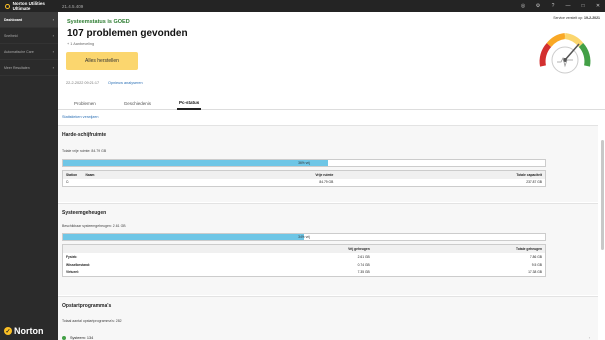 The image size is (605, 340). What do you see at coordinates (85, 103) in the screenshot?
I see `tab-problemen: Problemen` at bounding box center [85, 103].